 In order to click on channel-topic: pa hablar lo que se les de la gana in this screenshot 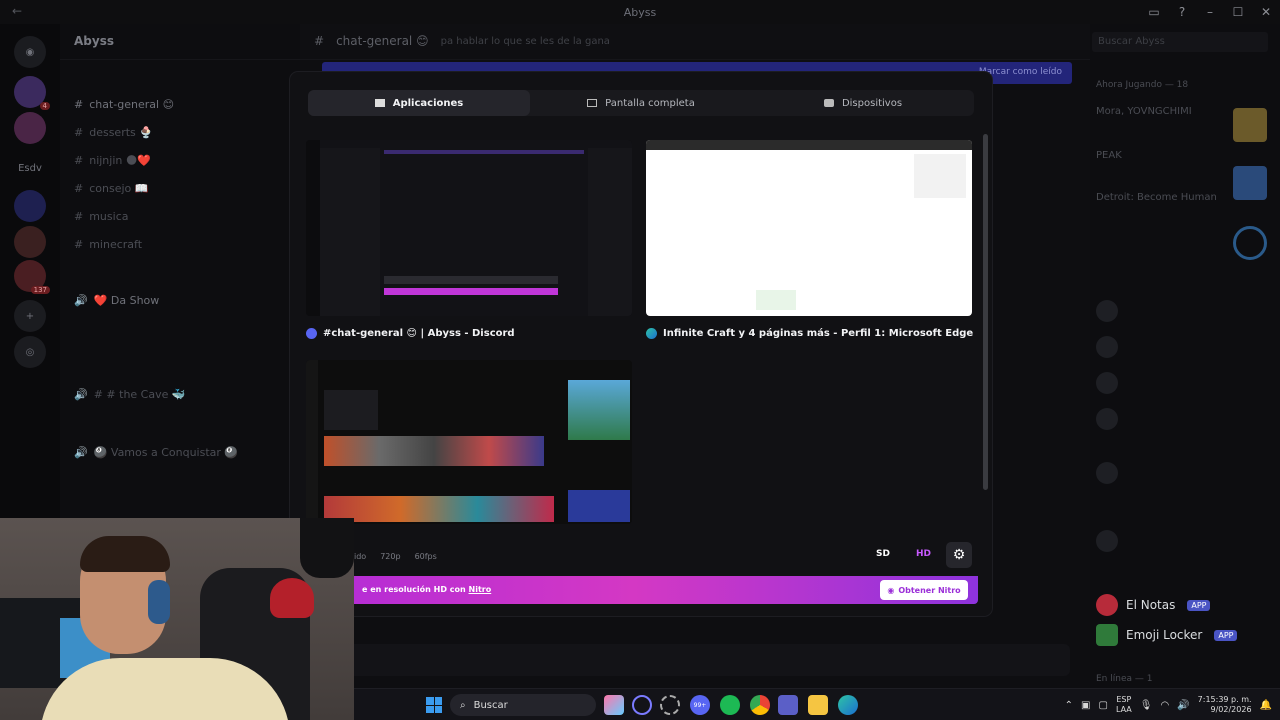, I will do `click(525, 41)`.